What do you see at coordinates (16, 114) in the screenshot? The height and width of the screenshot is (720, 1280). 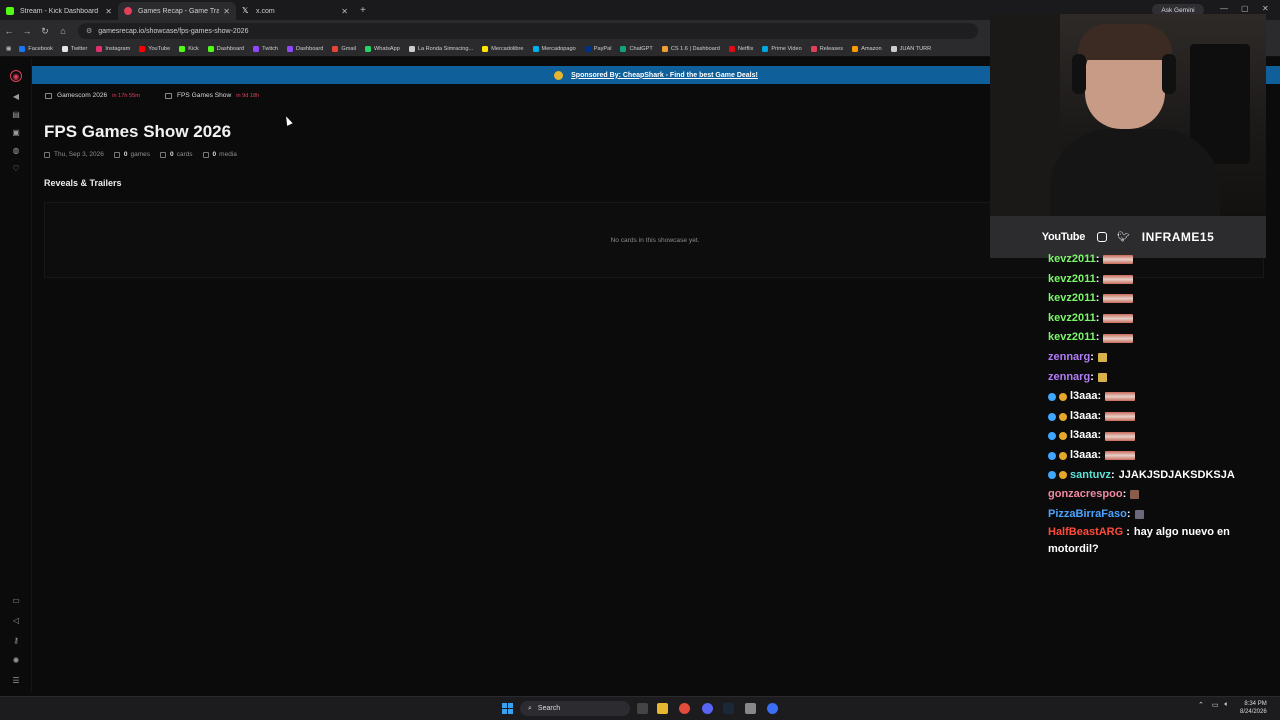 I see `calendar-icon: ▤` at bounding box center [16, 114].